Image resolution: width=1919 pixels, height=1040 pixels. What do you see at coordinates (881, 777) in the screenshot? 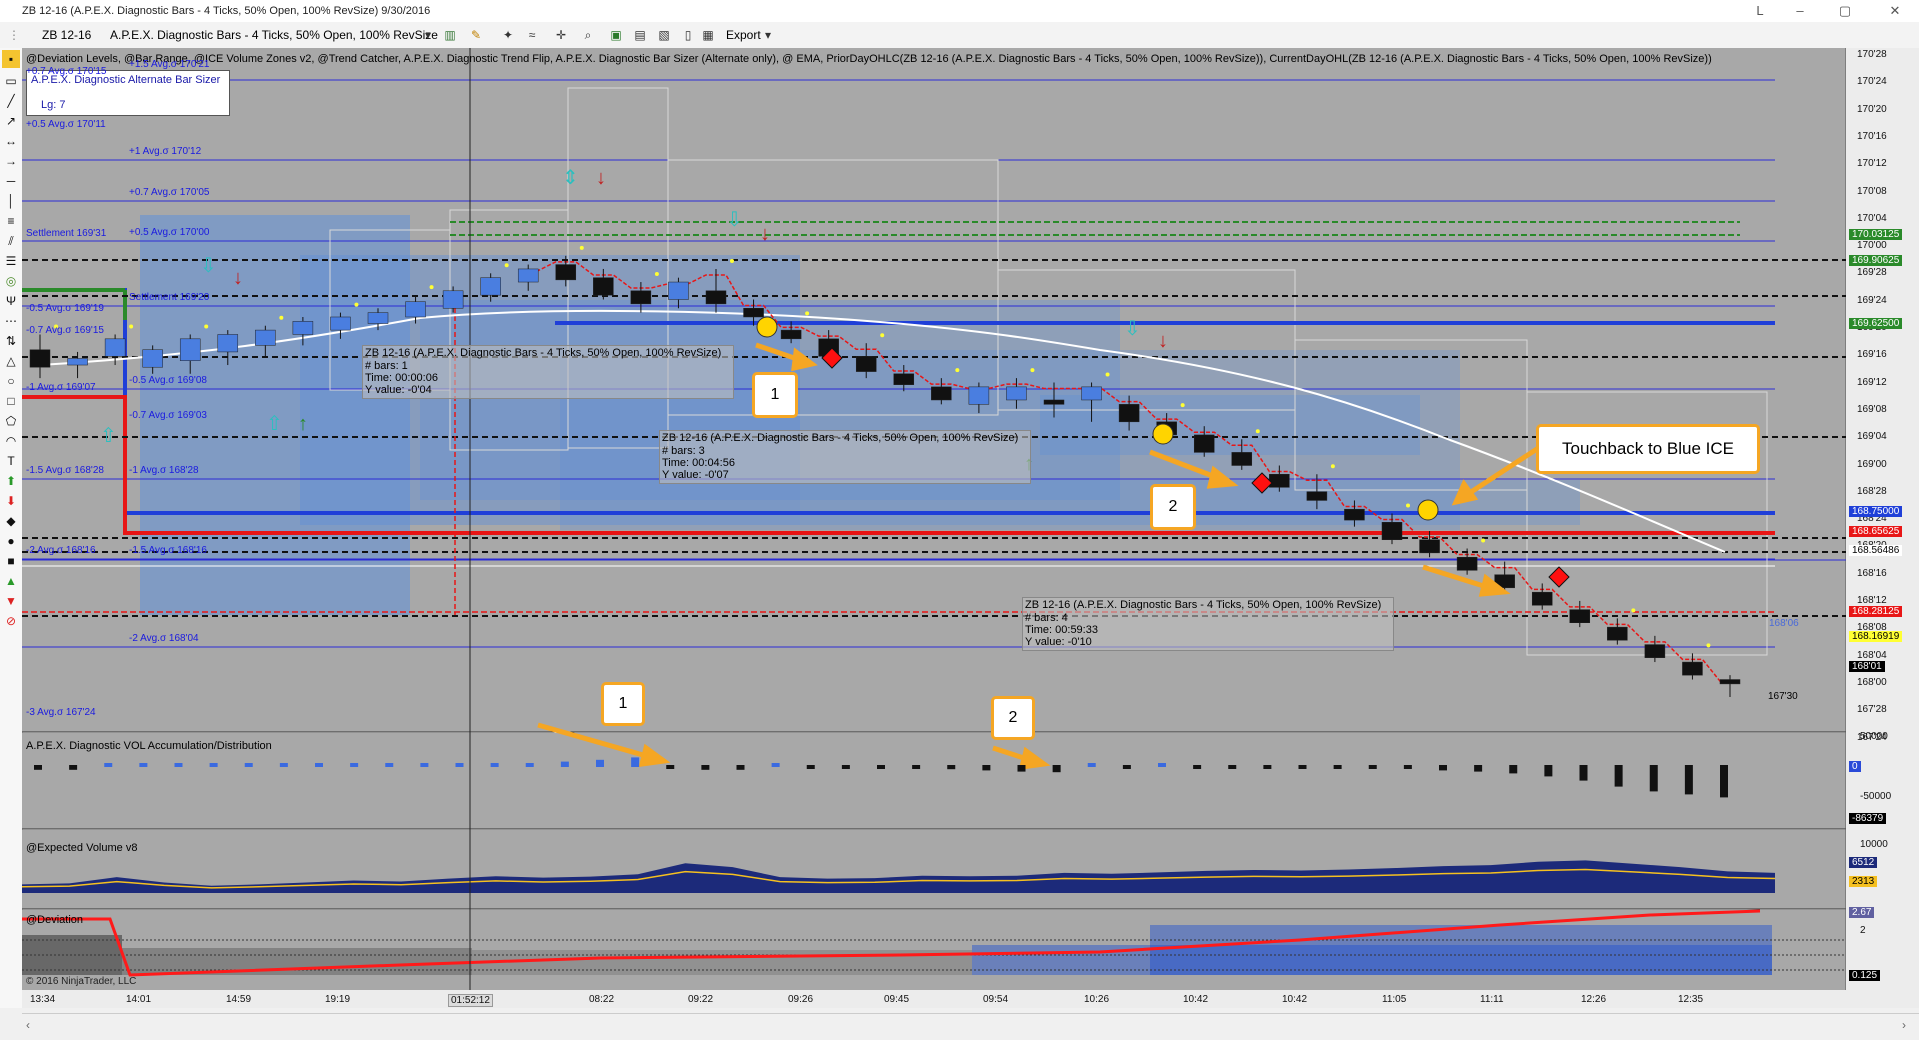
I see `vol-histogram` at bounding box center [881, 777].